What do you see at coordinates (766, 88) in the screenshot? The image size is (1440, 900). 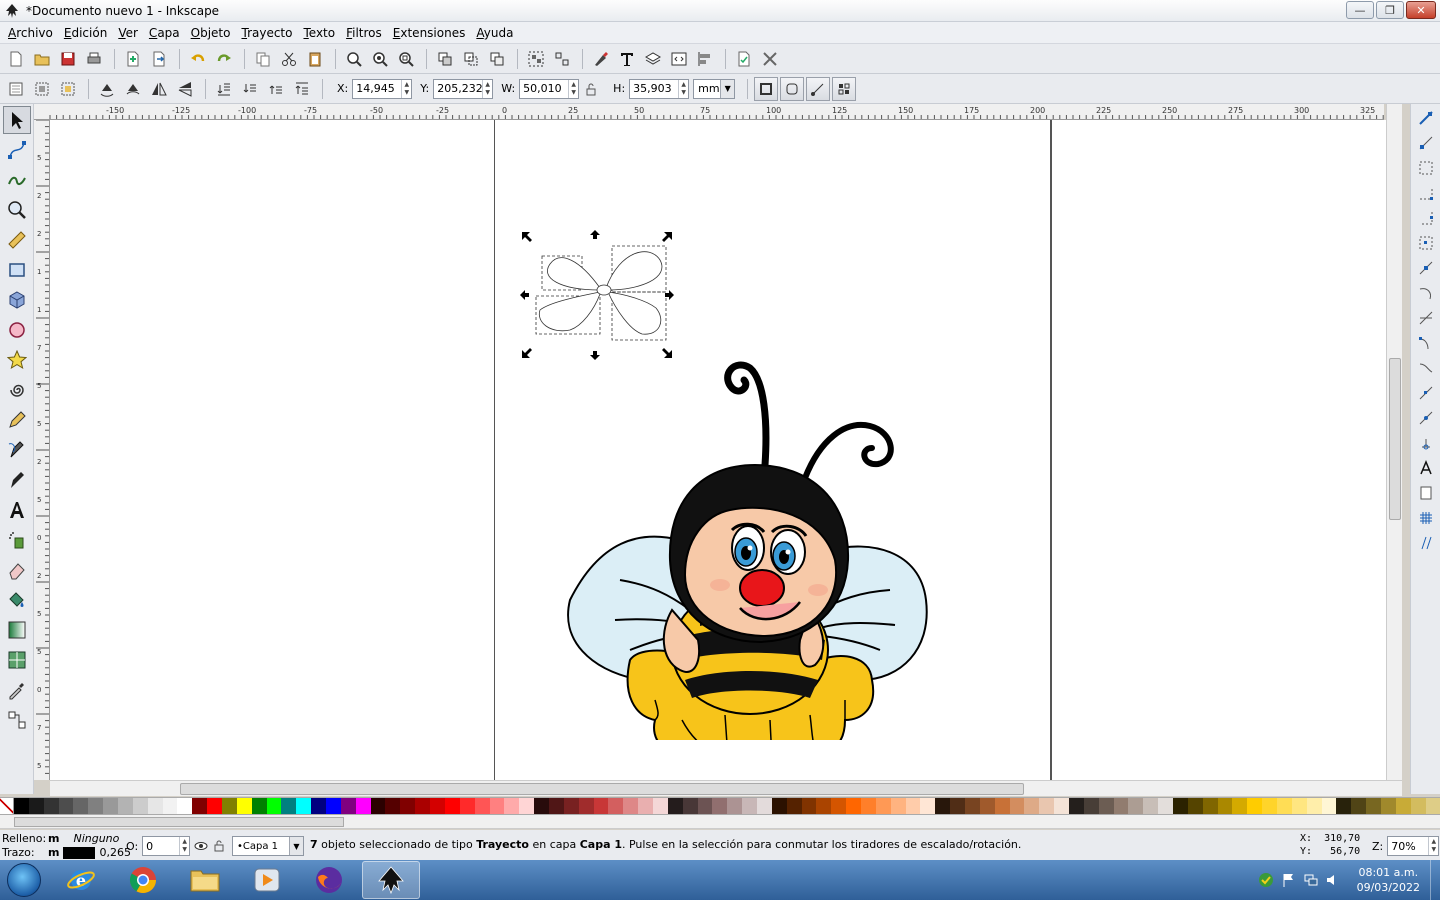 I see `scale-stroke-toggle` at bounding box center [766, 88].